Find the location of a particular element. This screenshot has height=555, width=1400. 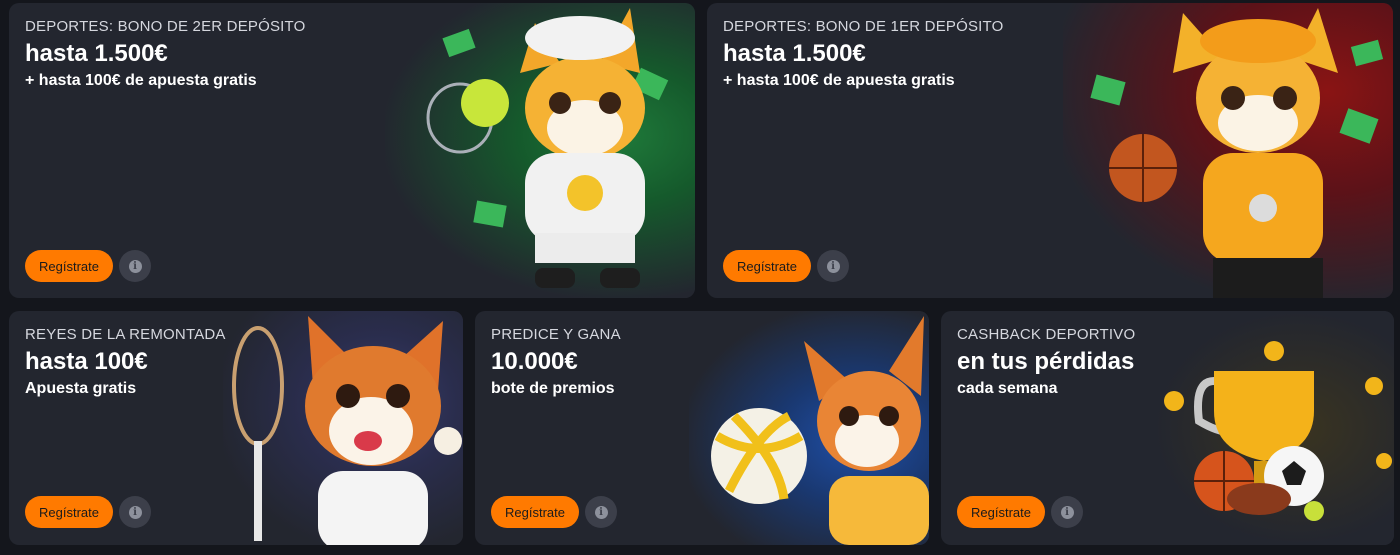

promo-eyebrow: REYES DE LA REMONTADA is located at coordinates (125, 334).